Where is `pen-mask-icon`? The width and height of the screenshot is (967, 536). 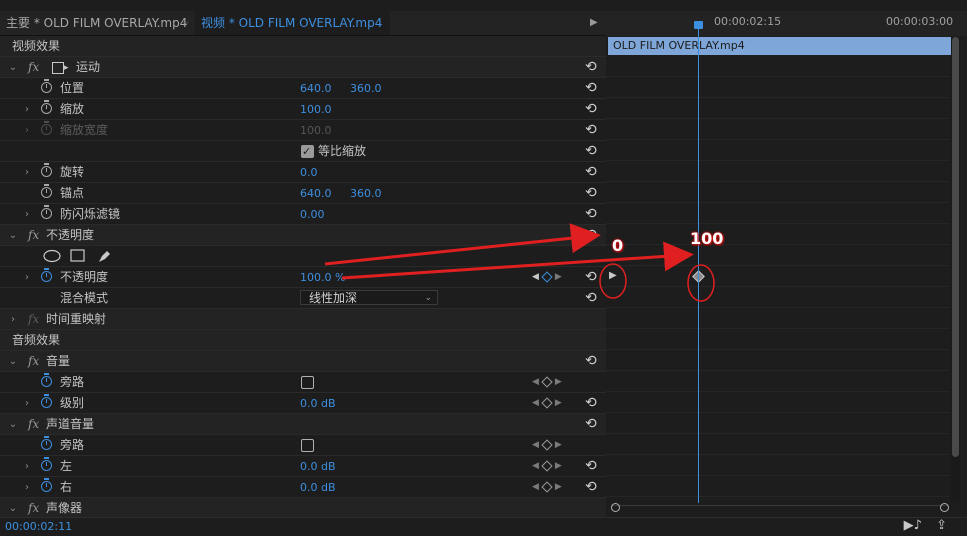 pen-mask-icon is located at coordinates (105, 256).